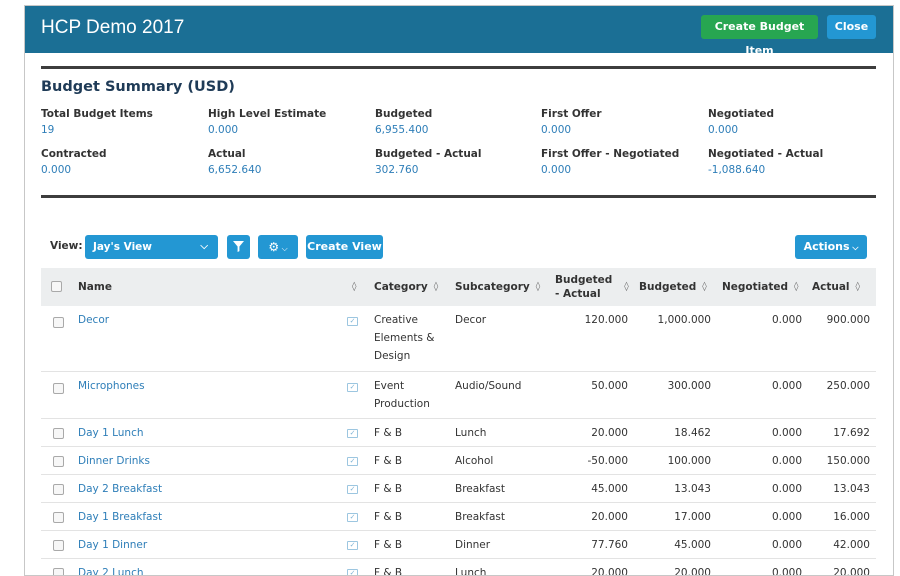  Describe the element at coordinates (609, 386) in the screenshot. I see `row-budgeted-actual: 50.000` at that location.